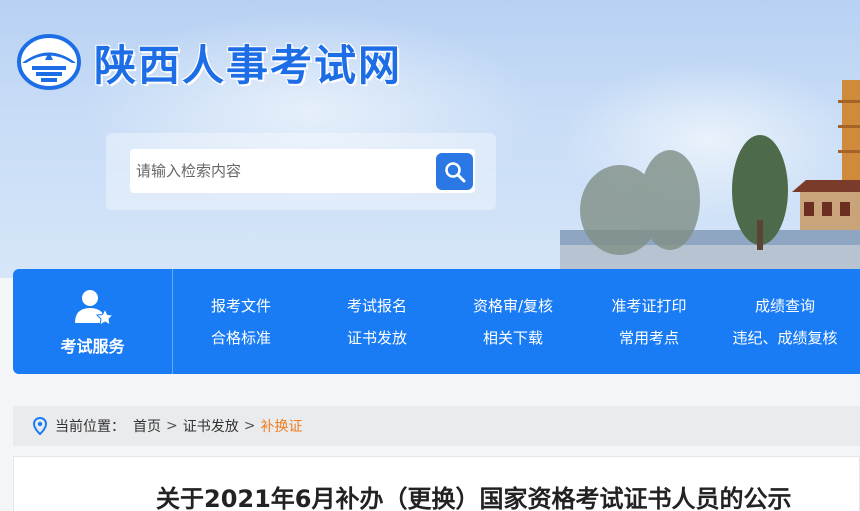 The width and height of the screenshot is (860, 511). Describe the element at coordinates (40, 426) in the screenshot. I see `location-pin-icon` at that location.